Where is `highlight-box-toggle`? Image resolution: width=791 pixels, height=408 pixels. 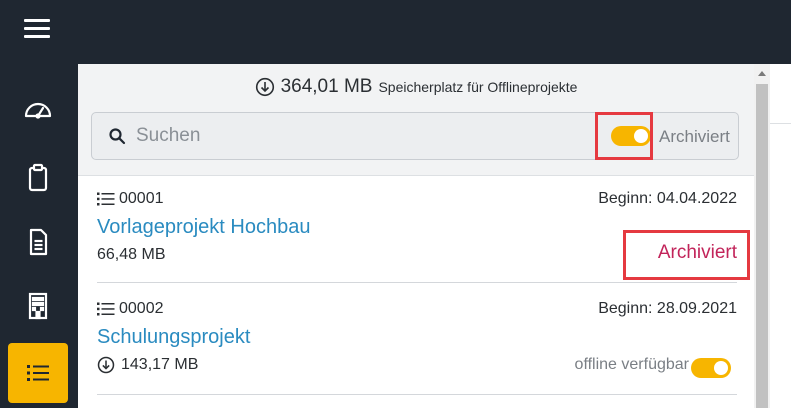 highlight-box-toggle is located at coordinates (624, 136).